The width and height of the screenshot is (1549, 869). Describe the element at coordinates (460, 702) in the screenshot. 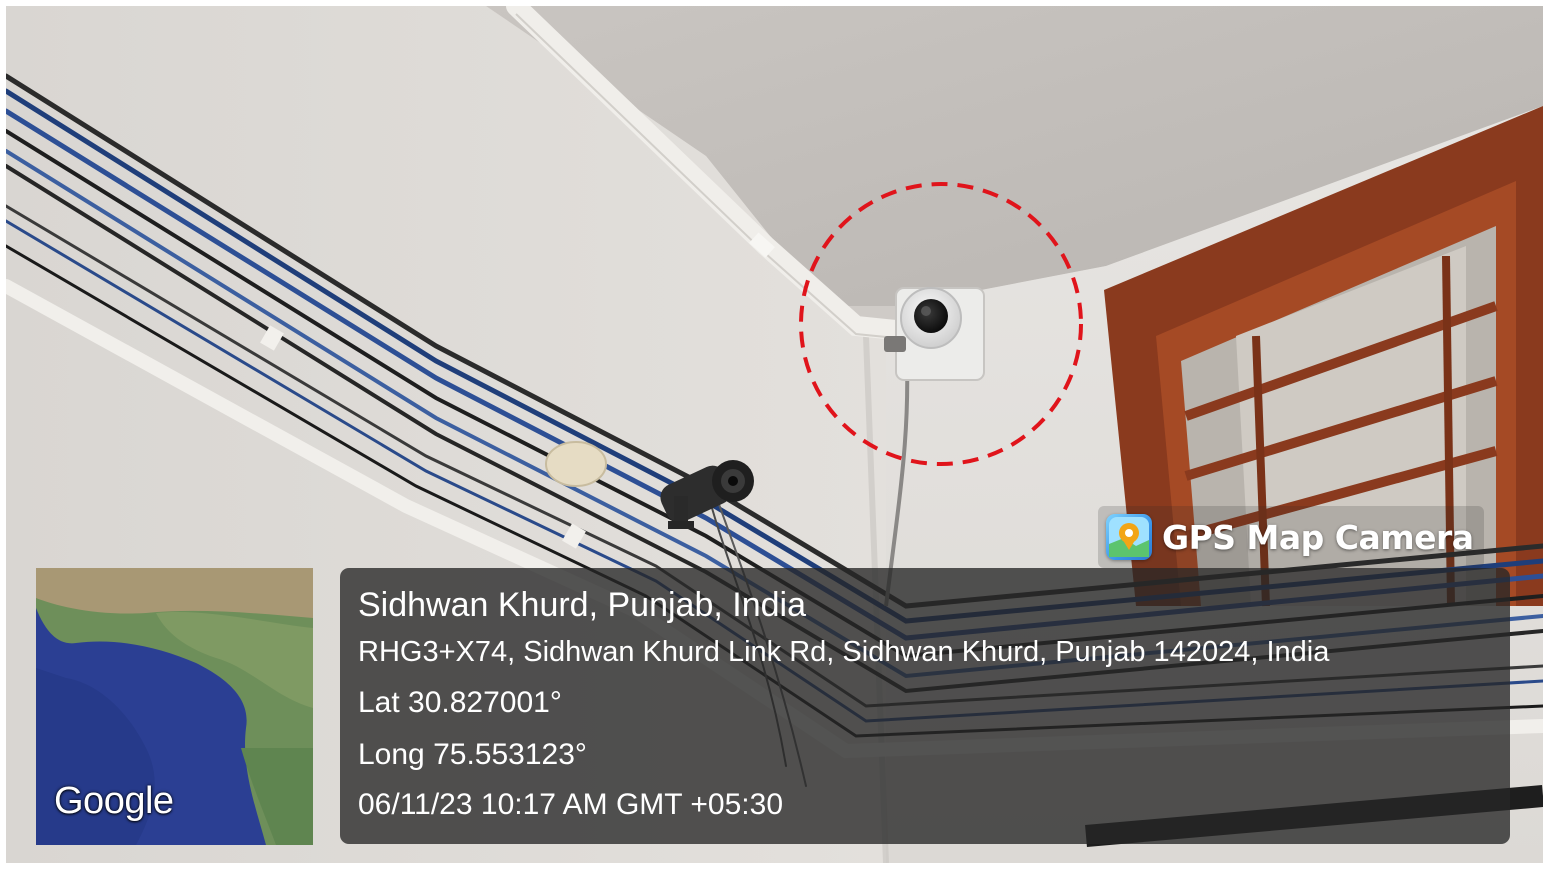

I see `latitude: Lat 30.827001°` at that location.